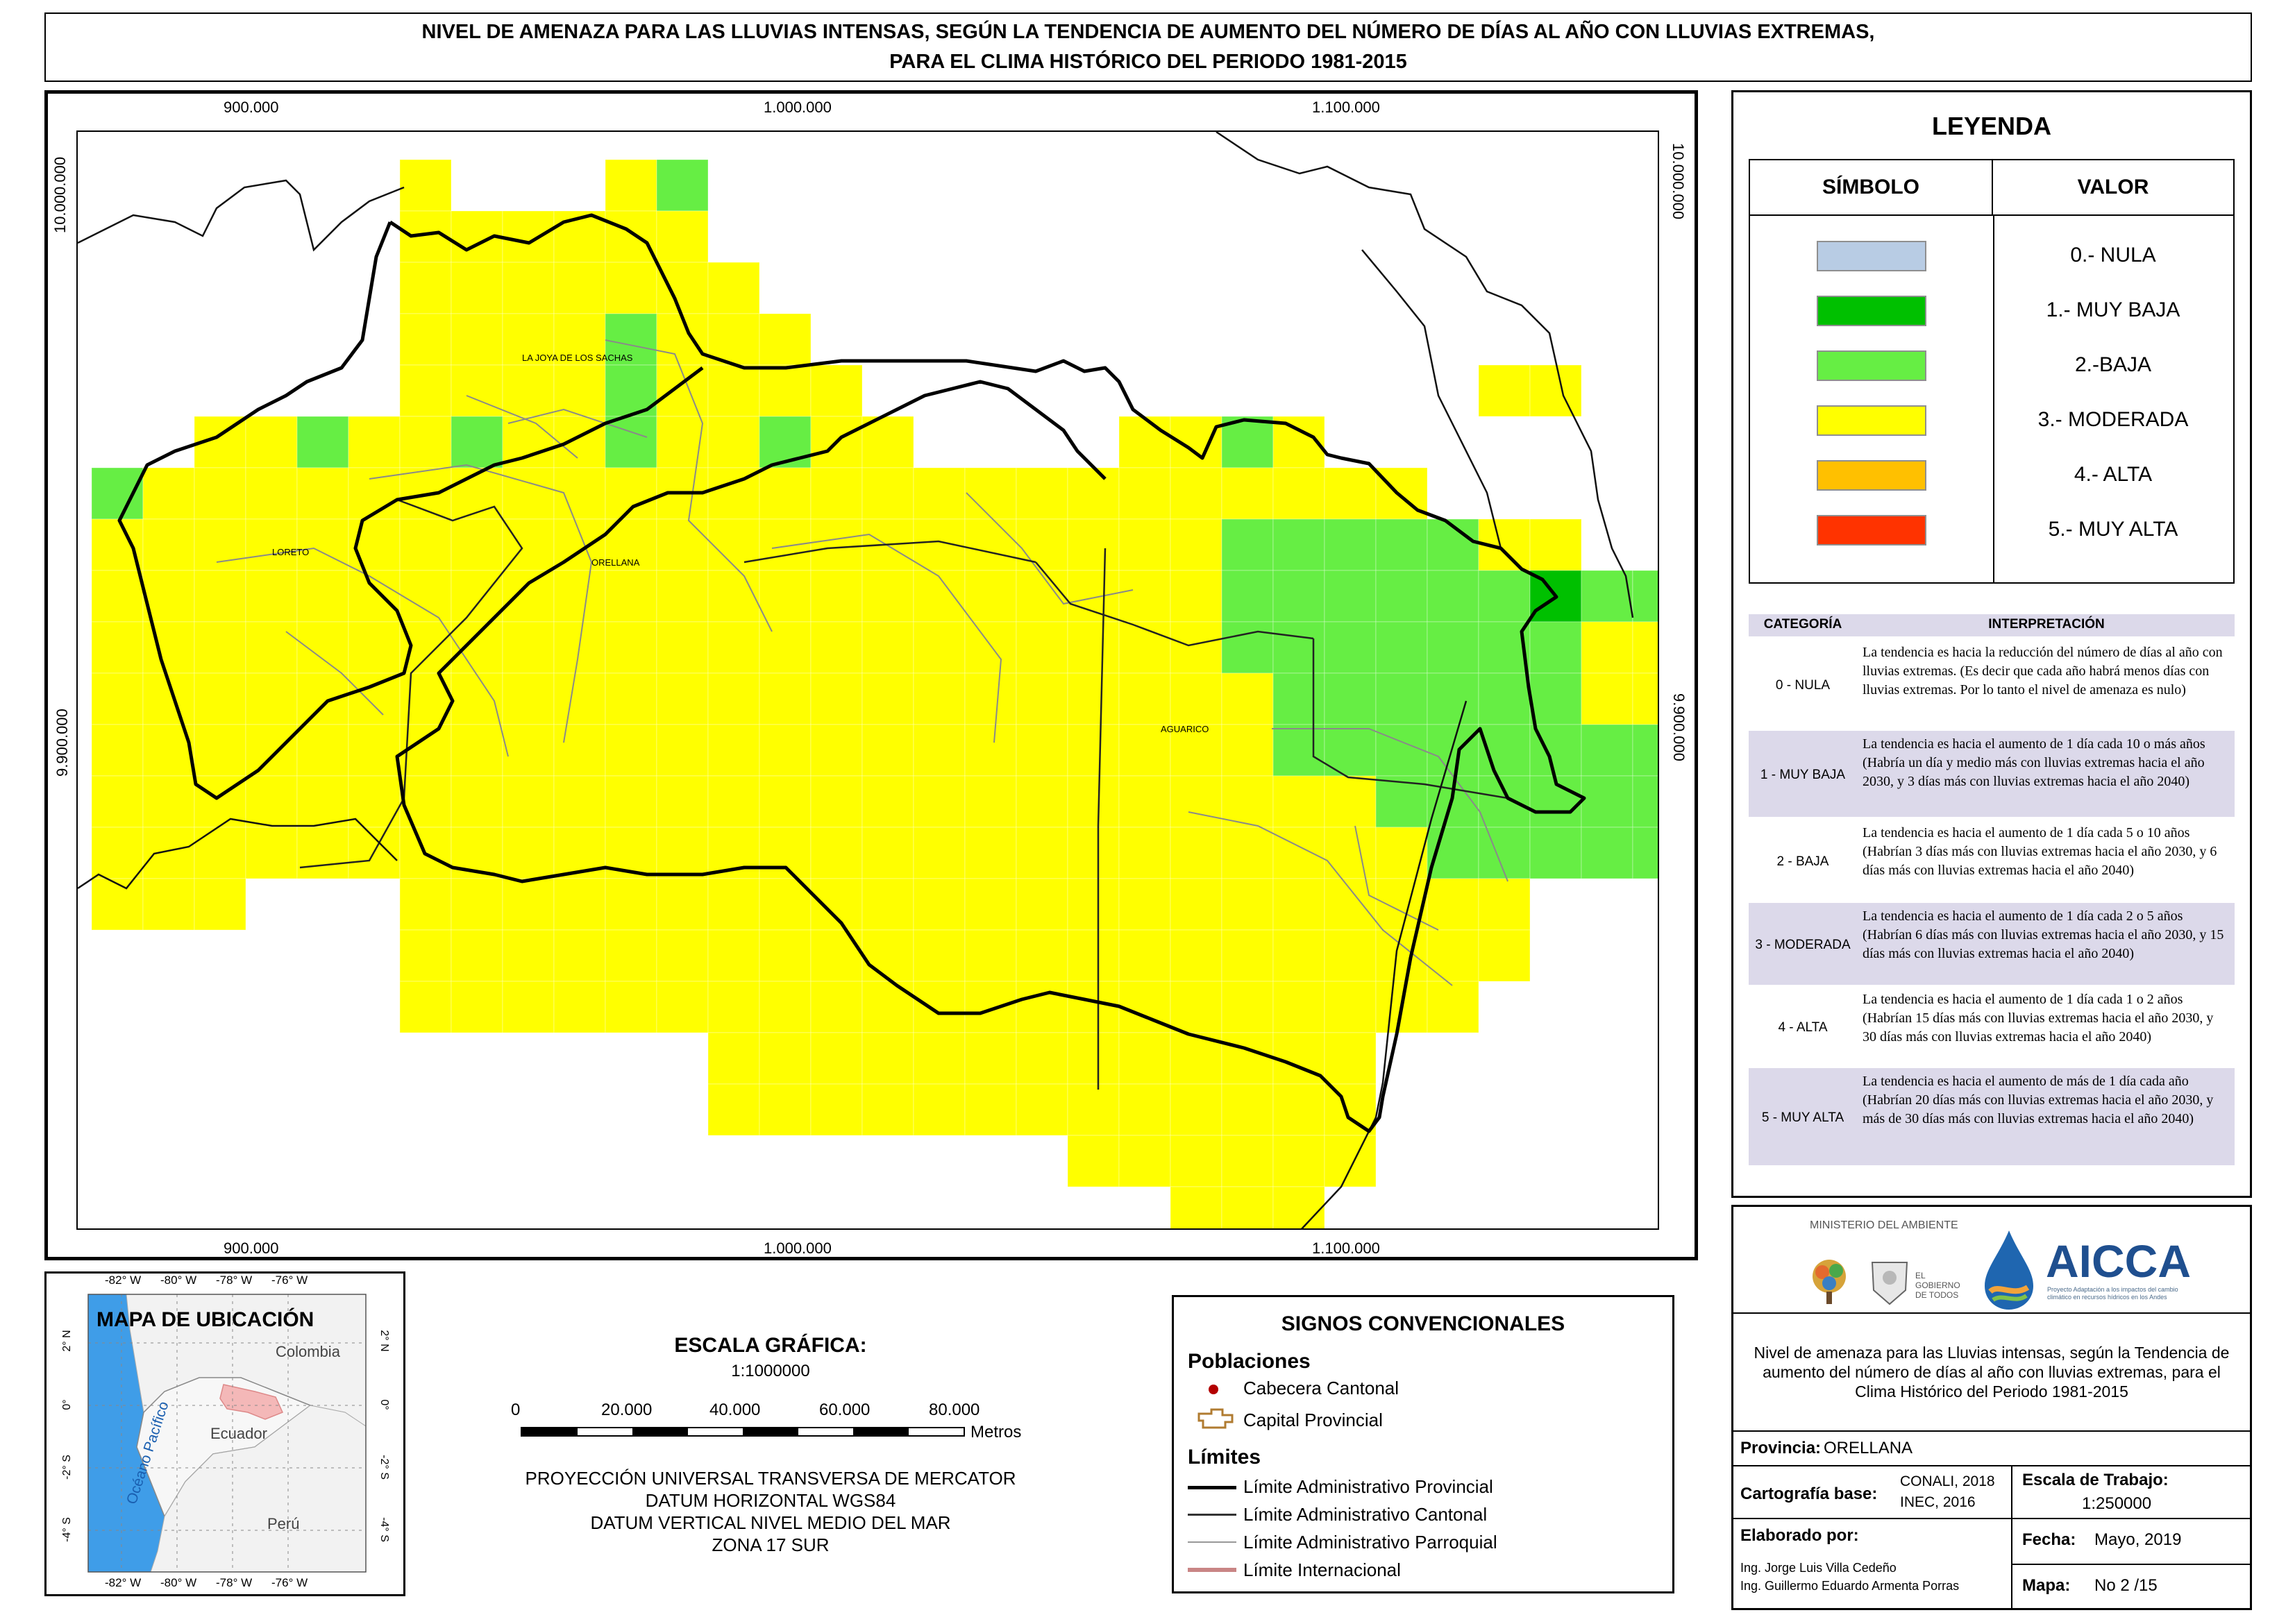 The height and width of the screenshot is (1624, 2295). Describe the element at coordinates (798, 1248) in the screenshot. I see `x-tick-bottom-2: 1.000.000` at that location.